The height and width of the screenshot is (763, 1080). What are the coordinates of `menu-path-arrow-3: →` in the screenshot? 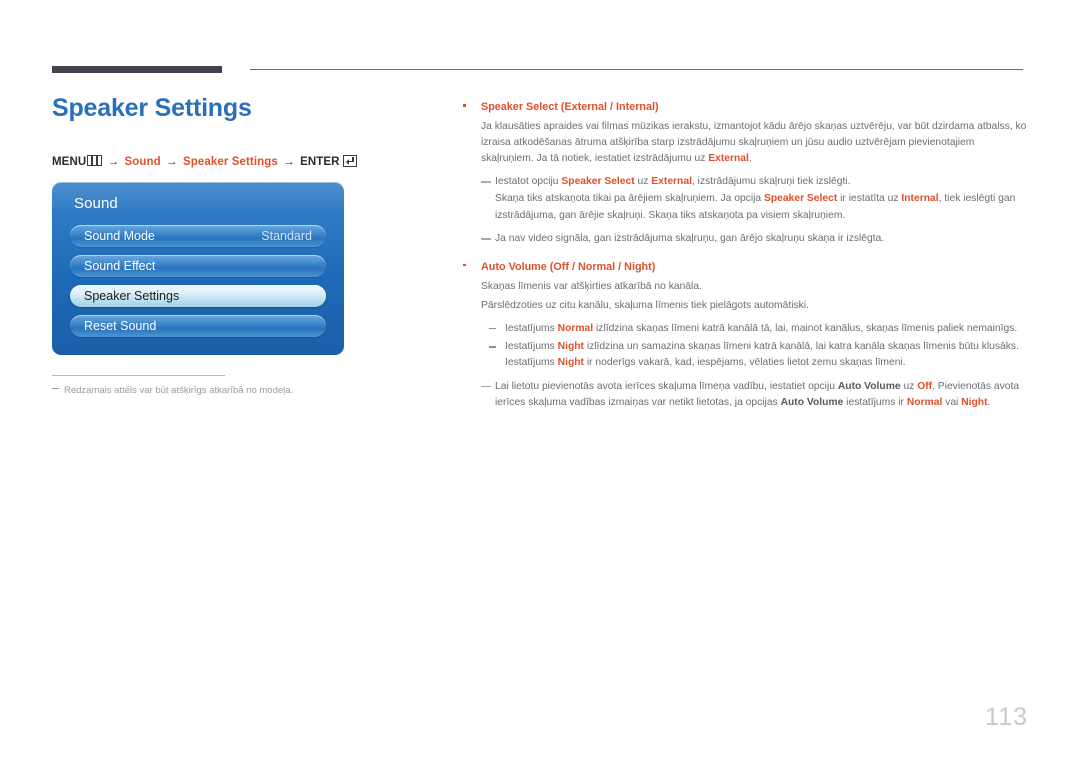 It's located at (289, 161).